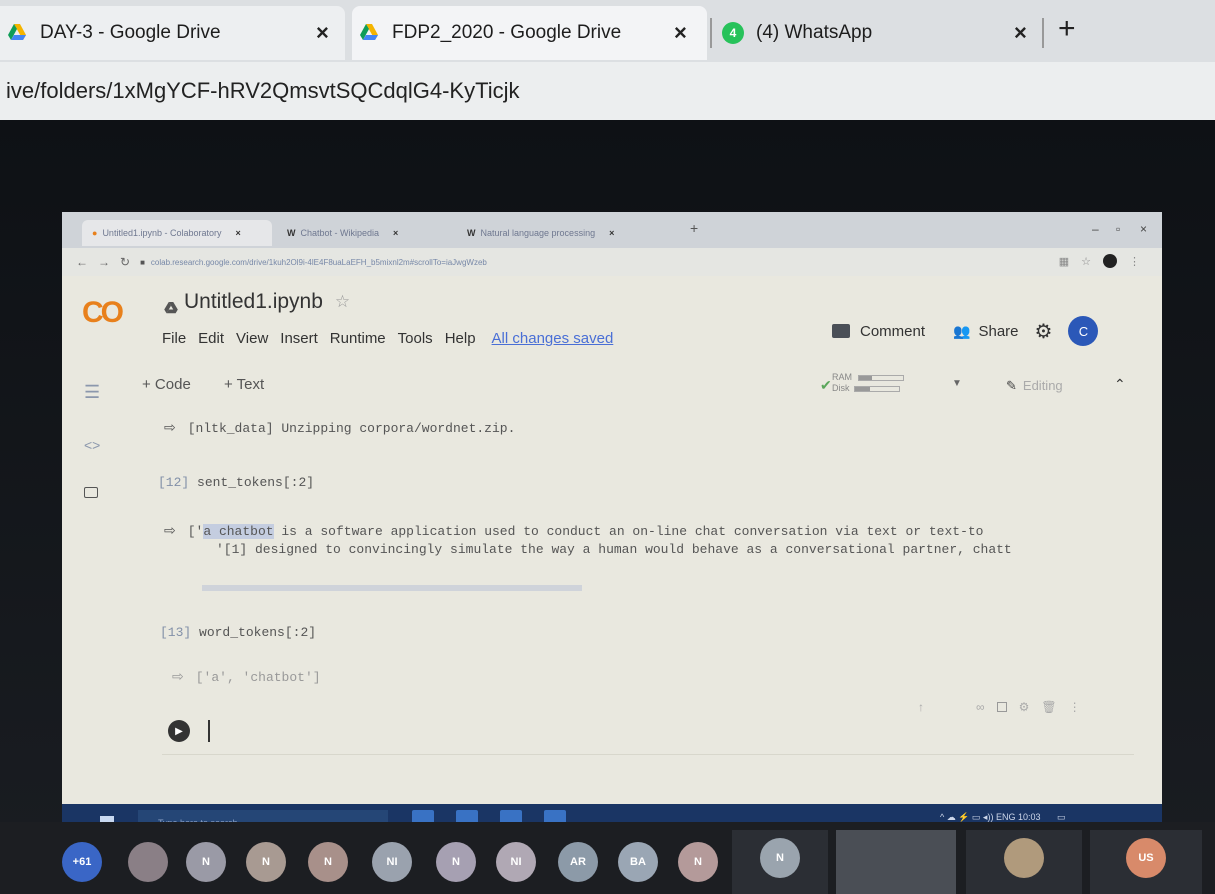  Describe the element at coordinates (236, 482) in the screenshot. I see `code-cell-12: [12] sent_tokens[:2]` at that location.